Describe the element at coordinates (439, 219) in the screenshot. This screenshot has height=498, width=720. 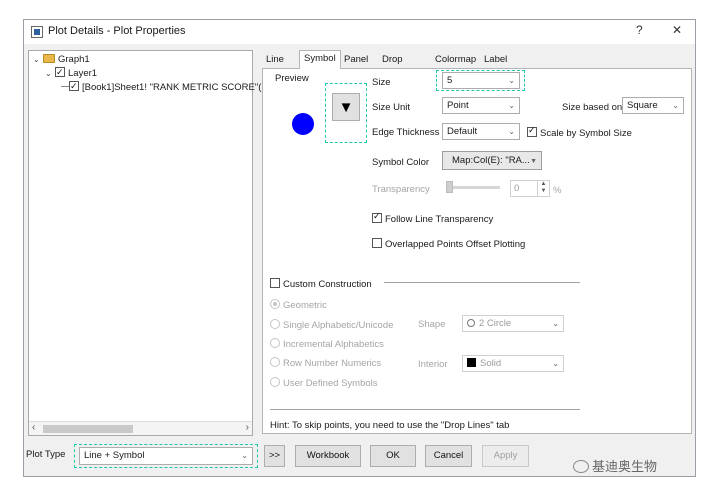
I see `follow-line-transparency-label: Follow Line Transparency` at that location.